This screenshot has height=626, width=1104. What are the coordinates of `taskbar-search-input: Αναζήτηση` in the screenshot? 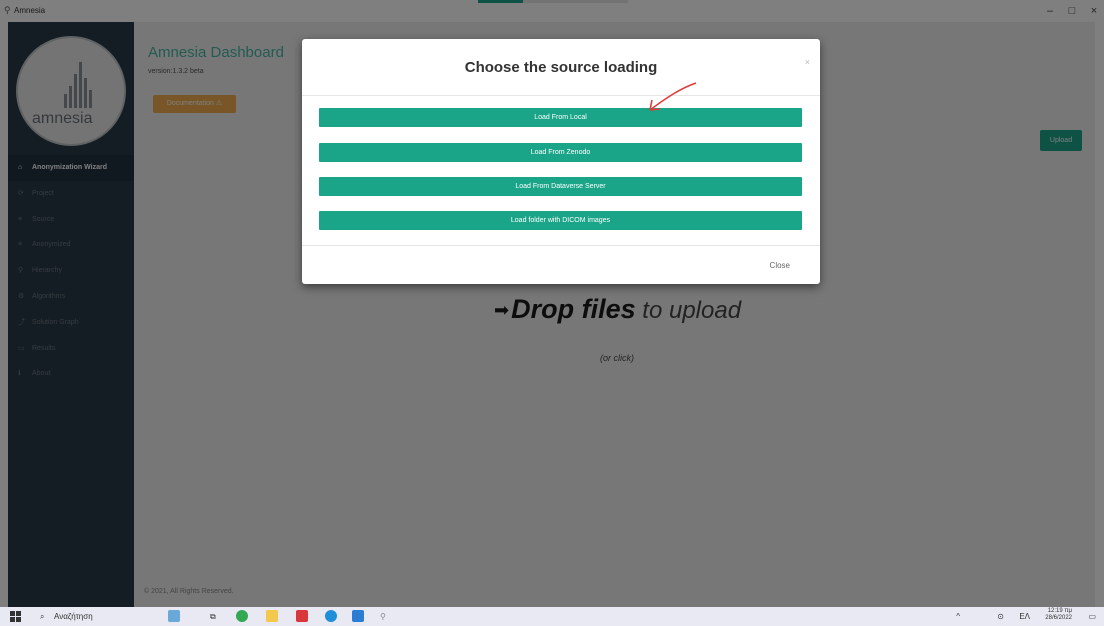 It's located at (73, 616).